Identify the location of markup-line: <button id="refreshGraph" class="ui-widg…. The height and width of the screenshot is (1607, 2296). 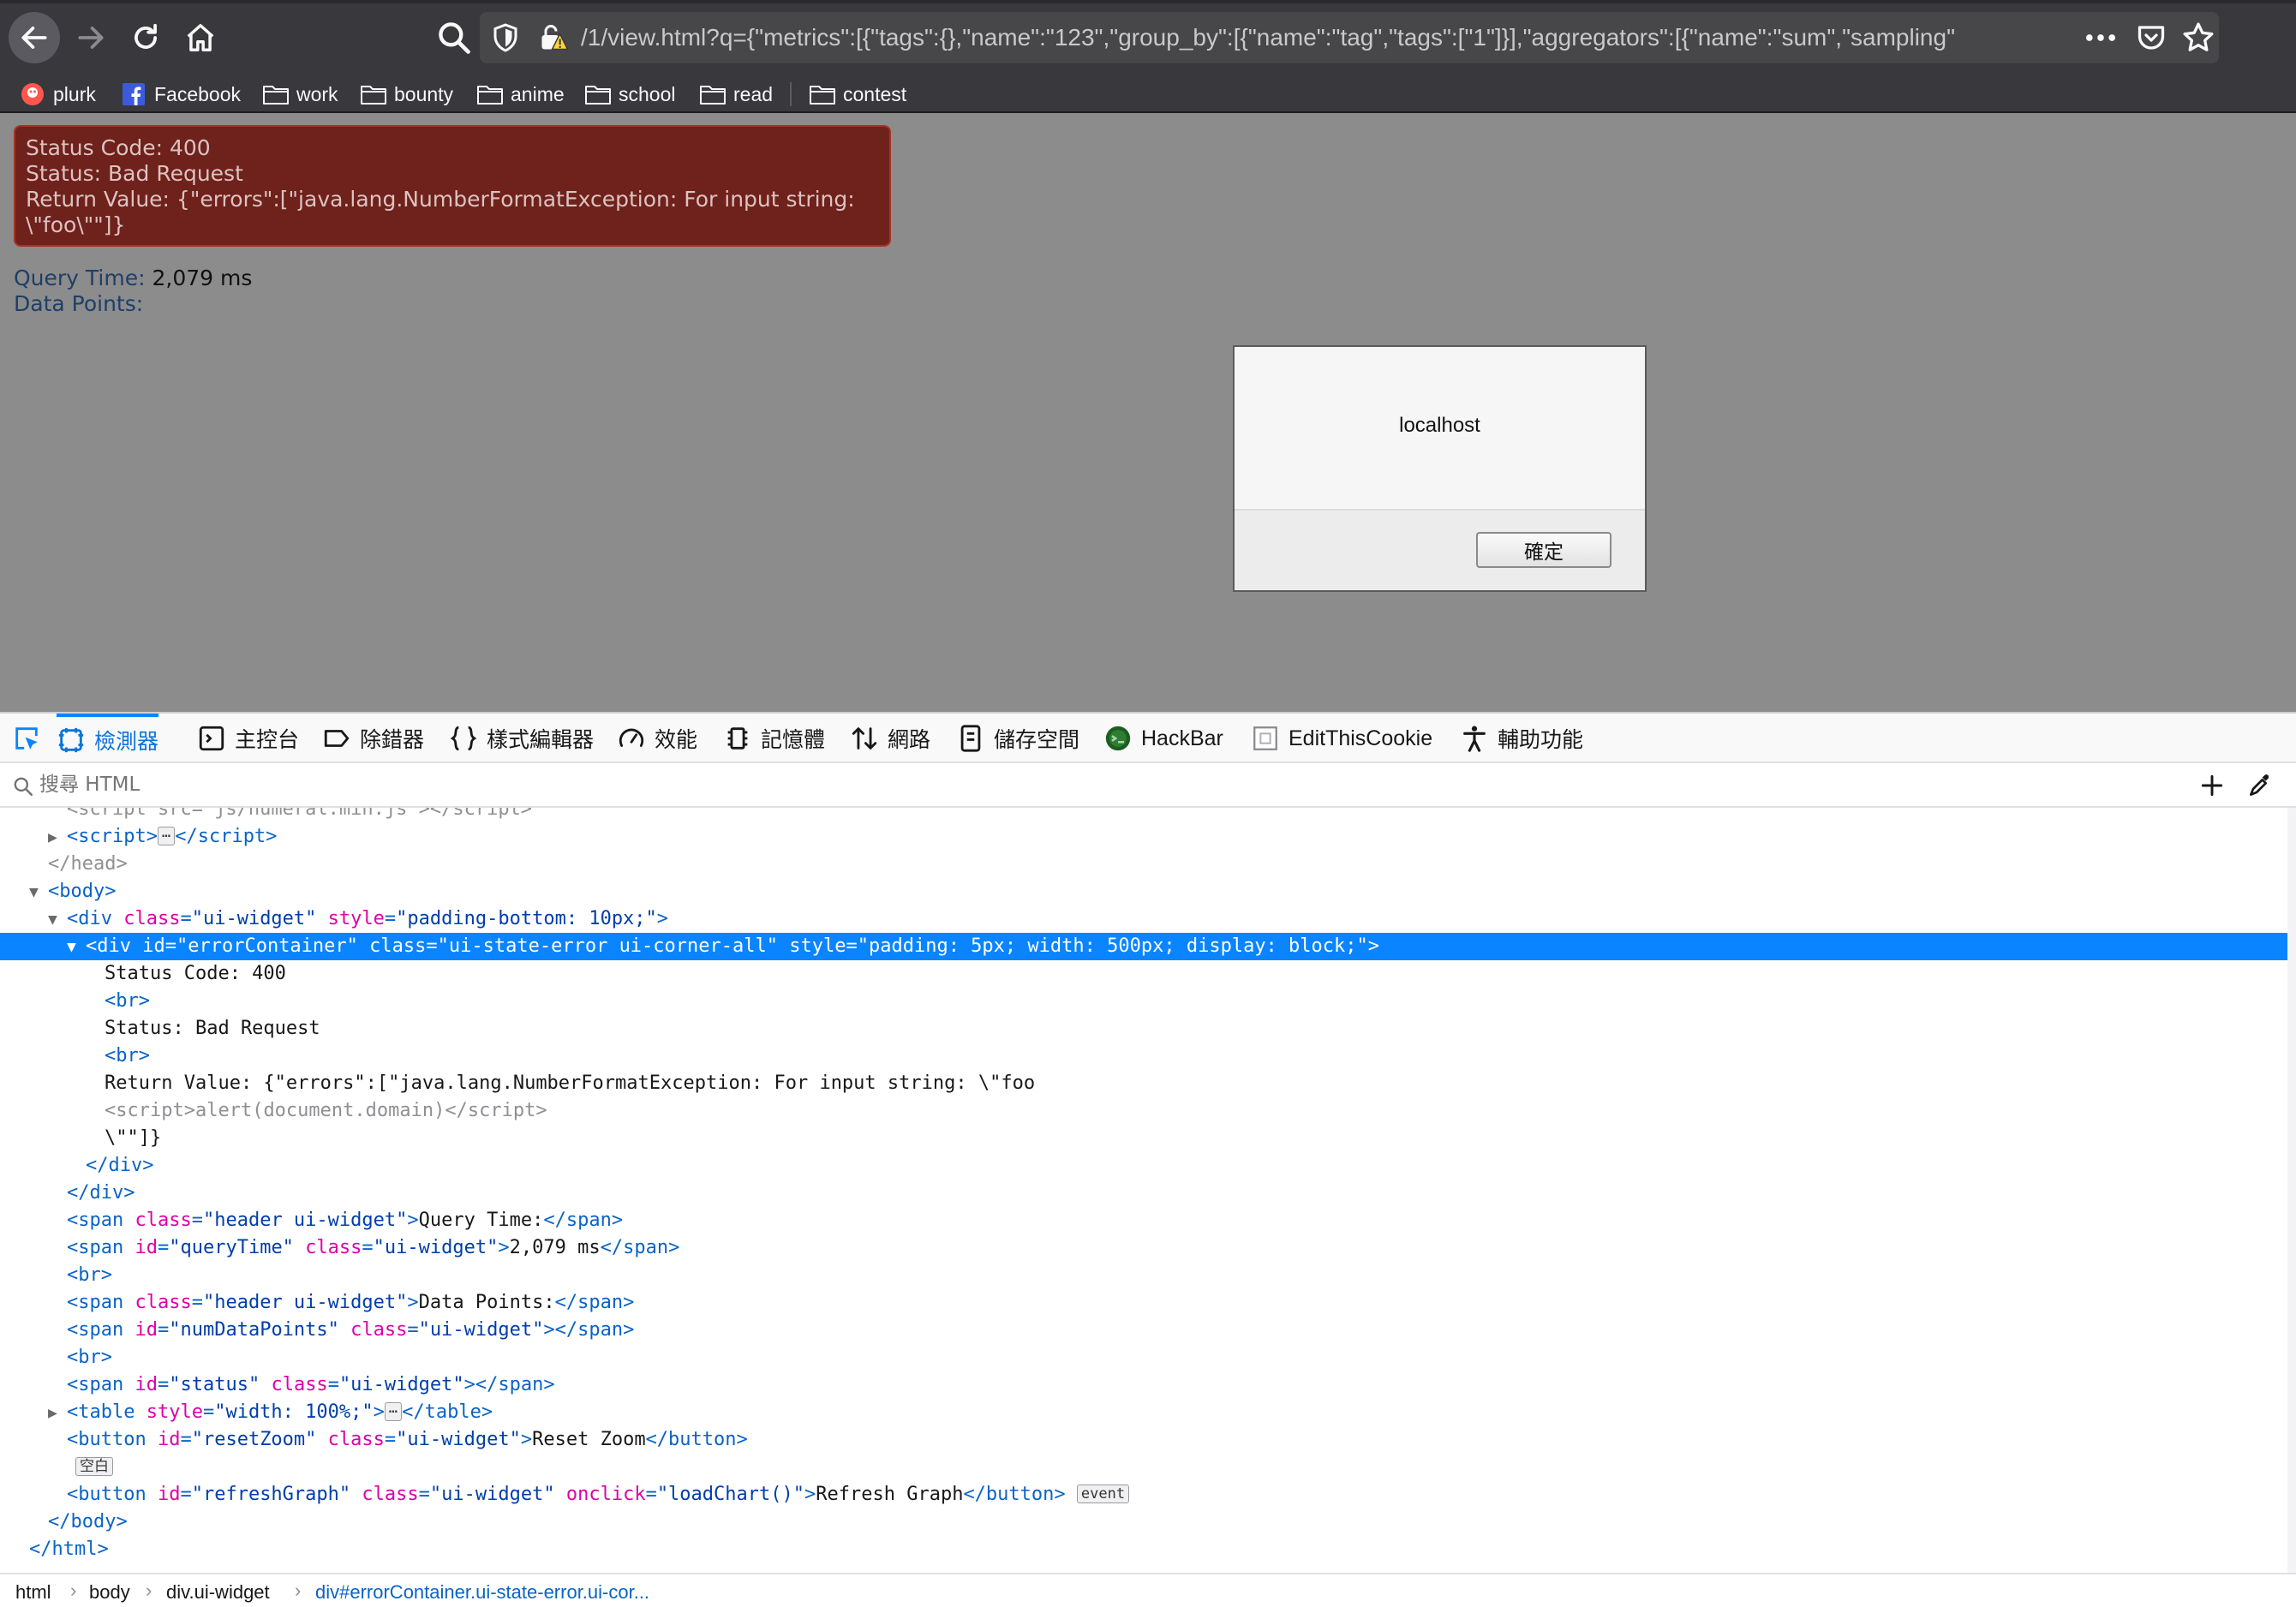
(1143, 1495).